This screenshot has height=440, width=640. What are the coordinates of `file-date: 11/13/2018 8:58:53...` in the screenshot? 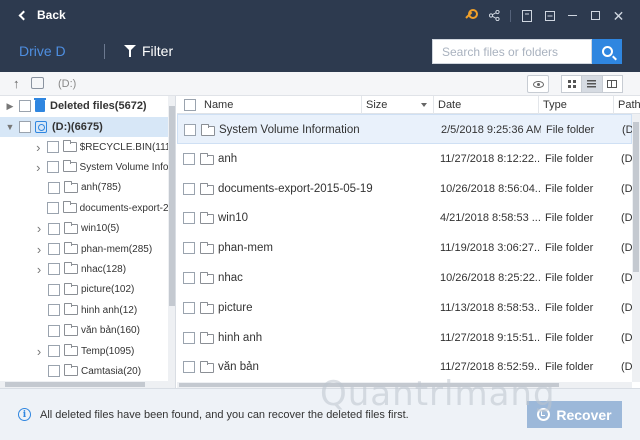 It's located at (490, 307).